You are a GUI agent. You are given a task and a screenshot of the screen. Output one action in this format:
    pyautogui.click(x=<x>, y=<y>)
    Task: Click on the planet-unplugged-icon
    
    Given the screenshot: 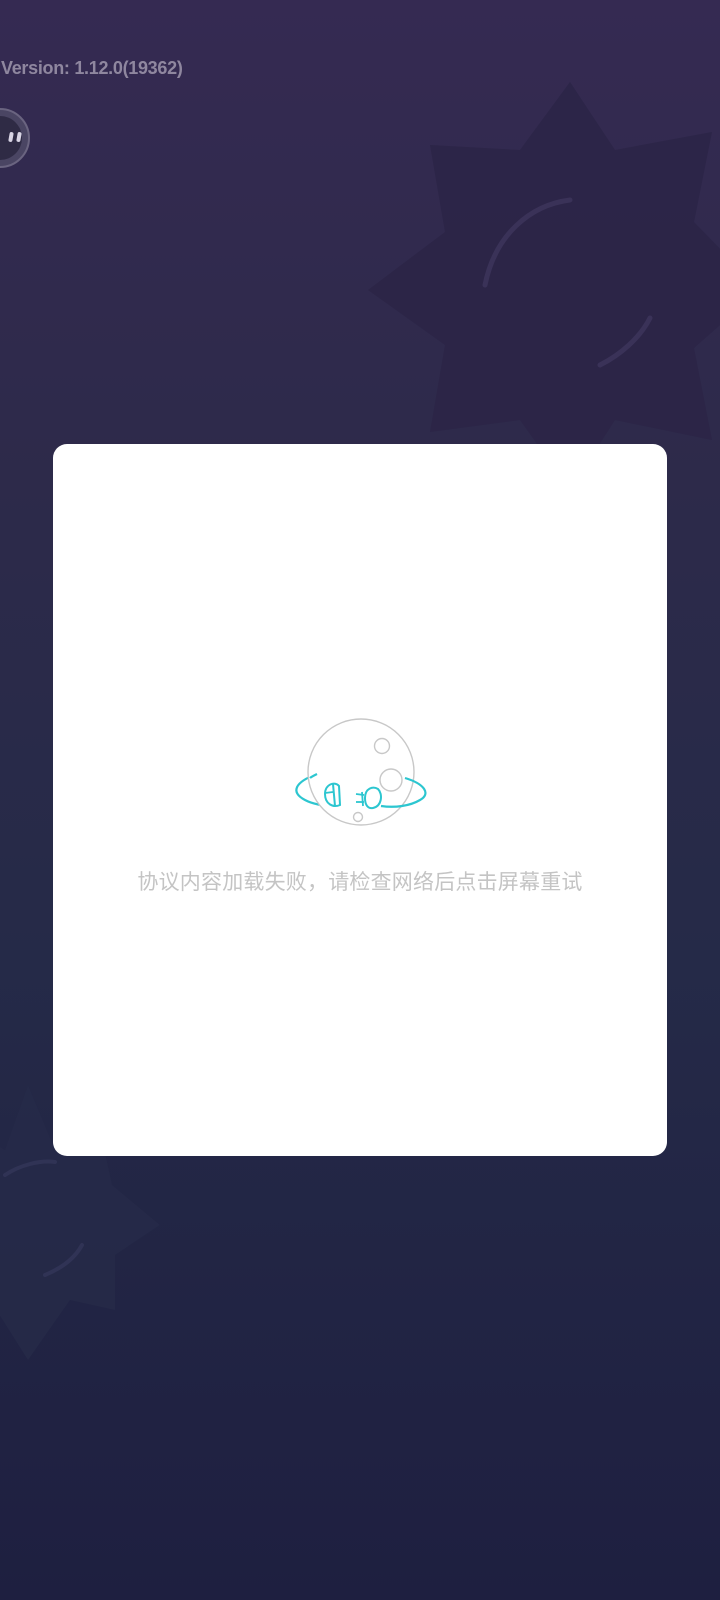 What is the action you would take?
    pyautogui.click(x=361, y=772)
    